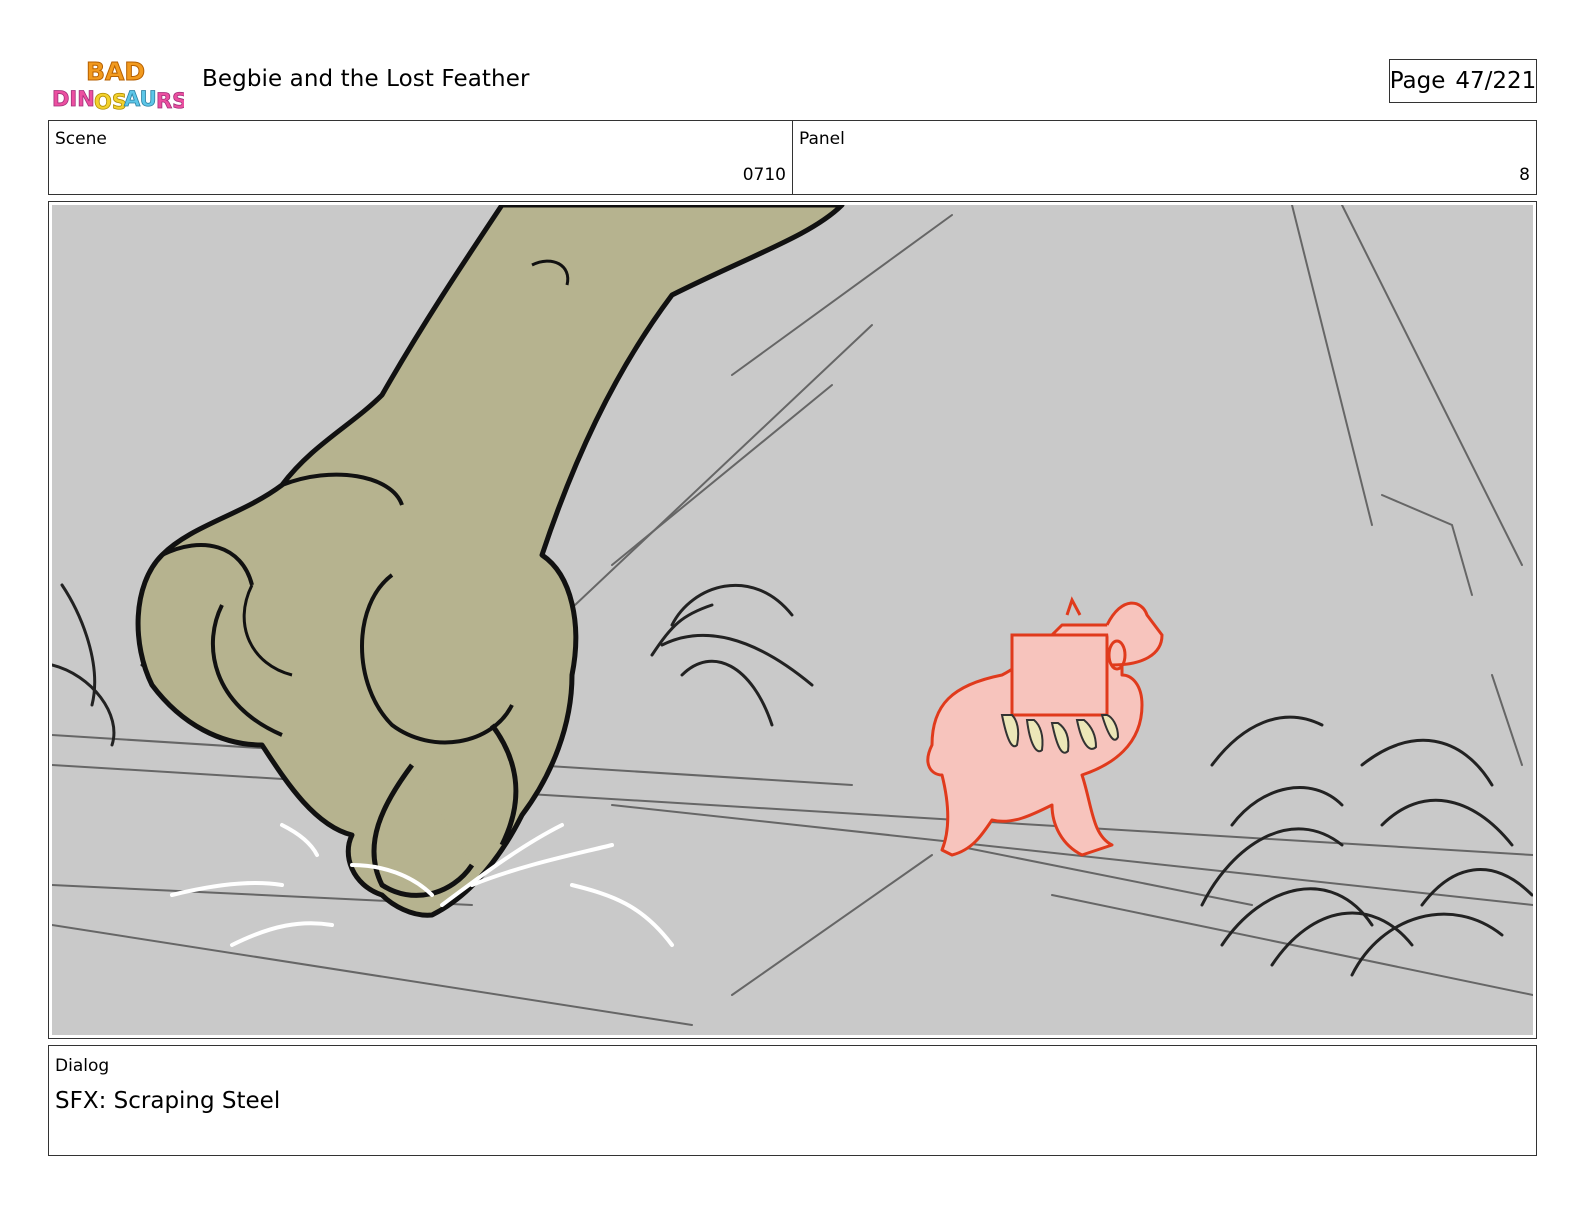 This screenshot has width=1584, height=1224. Describe the element at coordinates (73, 99) in the screenshot. I see `svg-text: DIN` at that location.